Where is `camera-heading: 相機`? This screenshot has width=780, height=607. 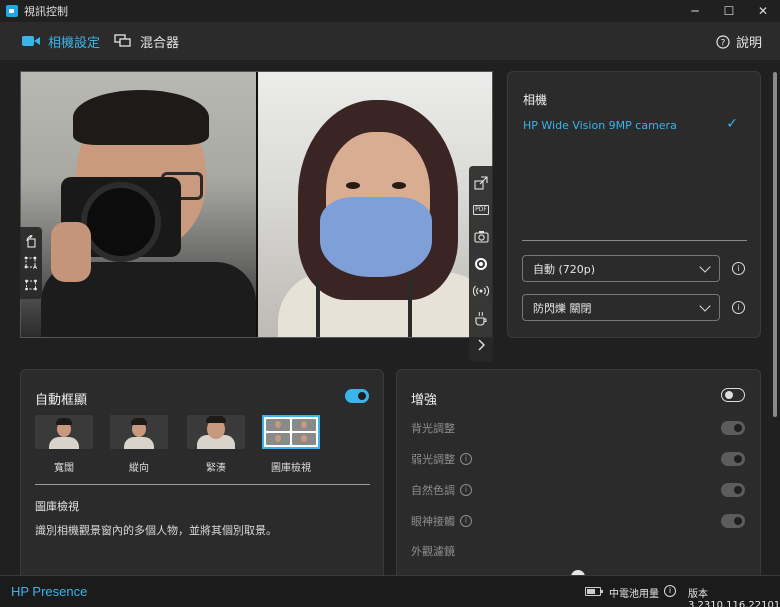
camera-heading: 相機 is located at coordinates (535, 100).